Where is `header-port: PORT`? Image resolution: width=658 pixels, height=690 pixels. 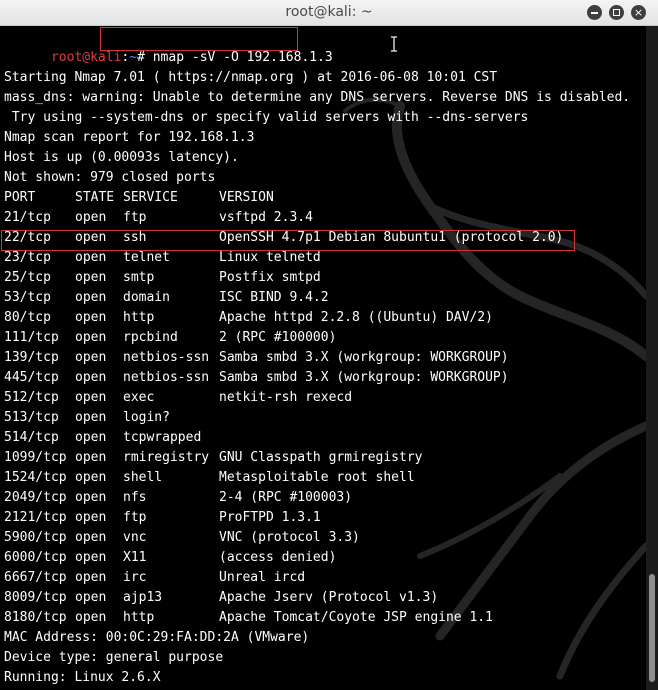
header-port: PORT is located at coordinates (20, 197).